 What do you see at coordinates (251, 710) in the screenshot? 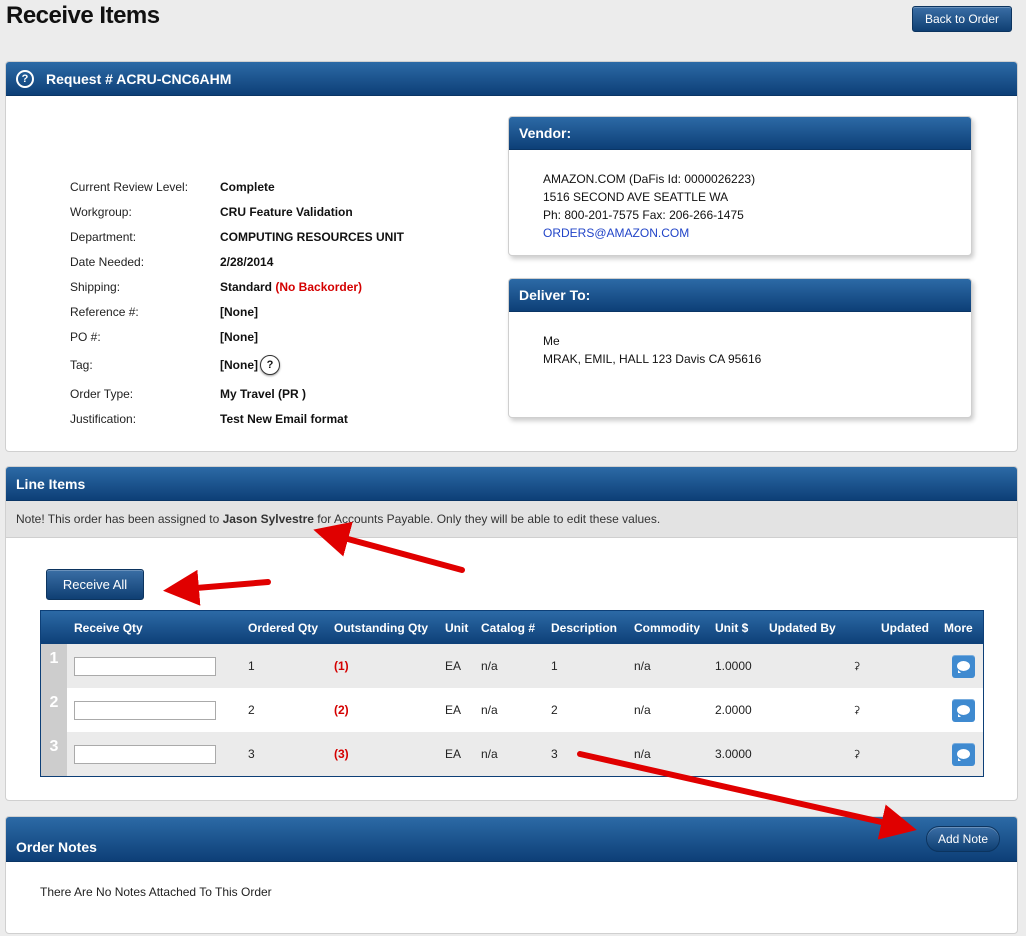
I see `ordered-qty: 2` at bounding box center [251, 710].